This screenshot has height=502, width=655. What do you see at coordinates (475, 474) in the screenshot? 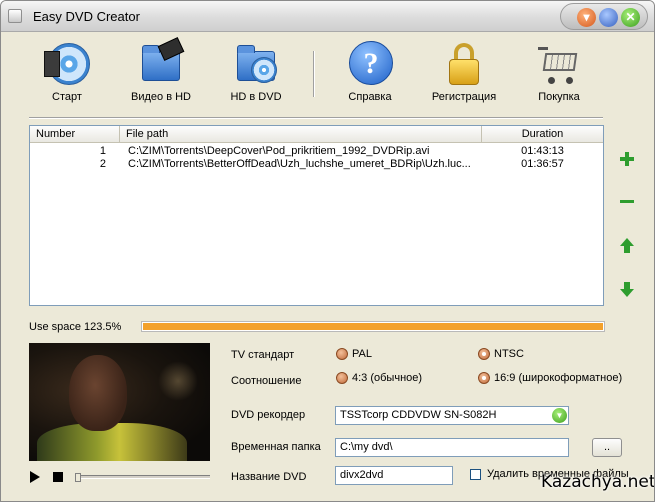
I see `delete-temp-checkbox` at bounding box center [475, 474].